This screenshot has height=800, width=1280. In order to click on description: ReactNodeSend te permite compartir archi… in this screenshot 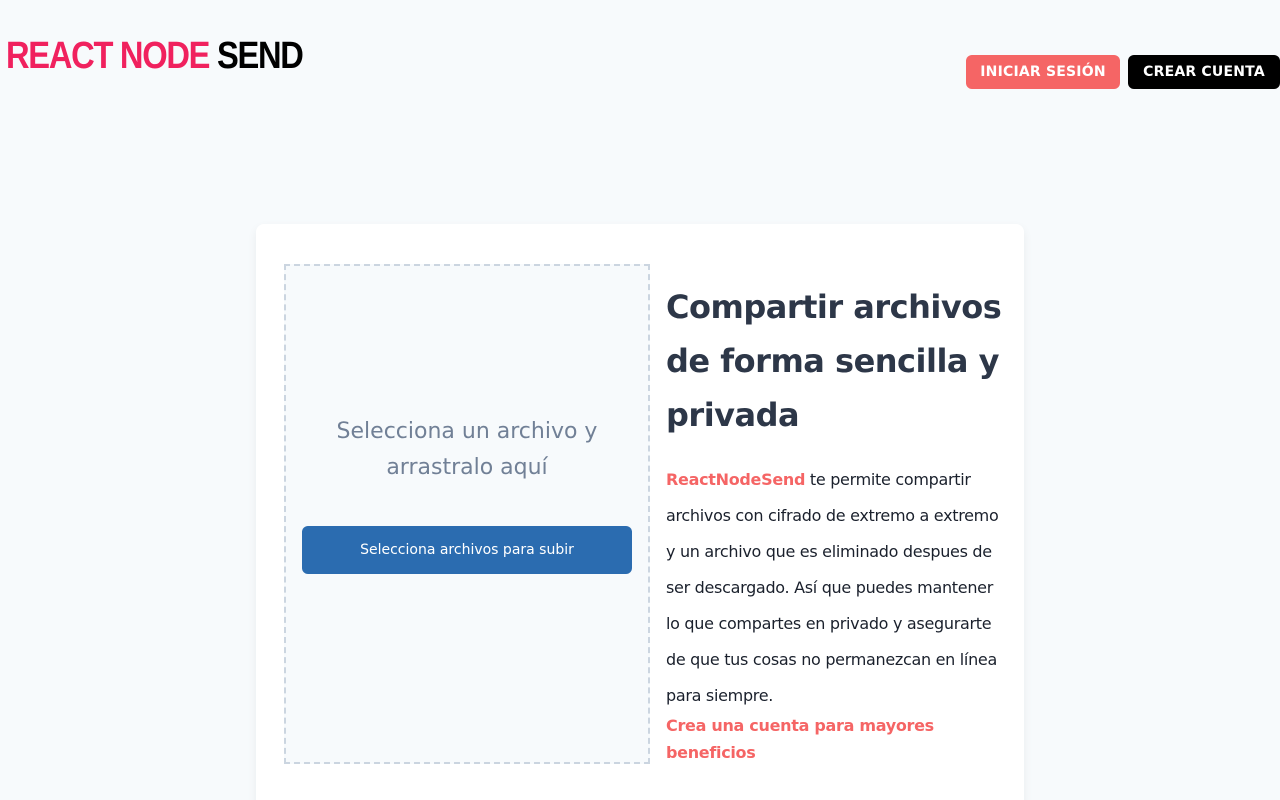, I will do `click(836, 588)`.